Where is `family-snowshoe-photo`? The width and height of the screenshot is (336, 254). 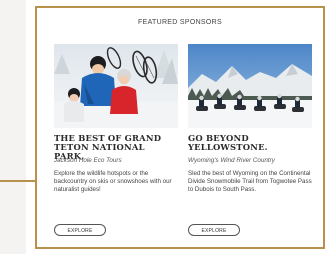 family-snowshoe-photo is located at coordinates (116, 86).